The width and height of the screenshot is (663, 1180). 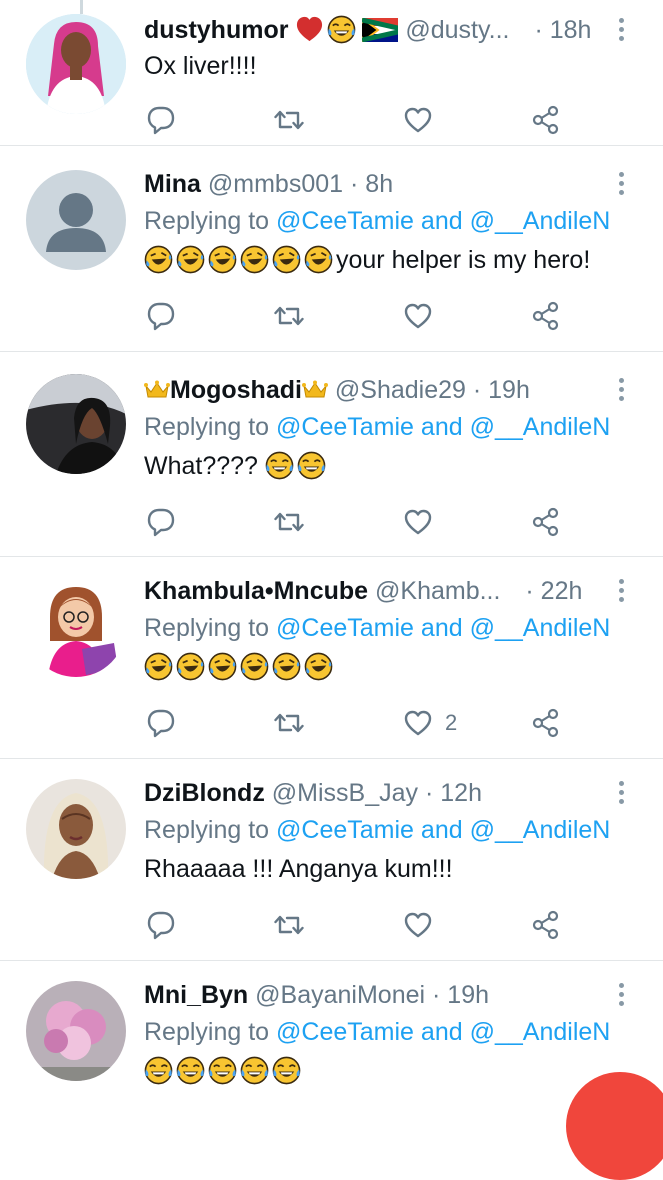 What do you see at coordinates (398, 667) in the screenshot?
I see `tweet-text` at bounding box center [398, 667].